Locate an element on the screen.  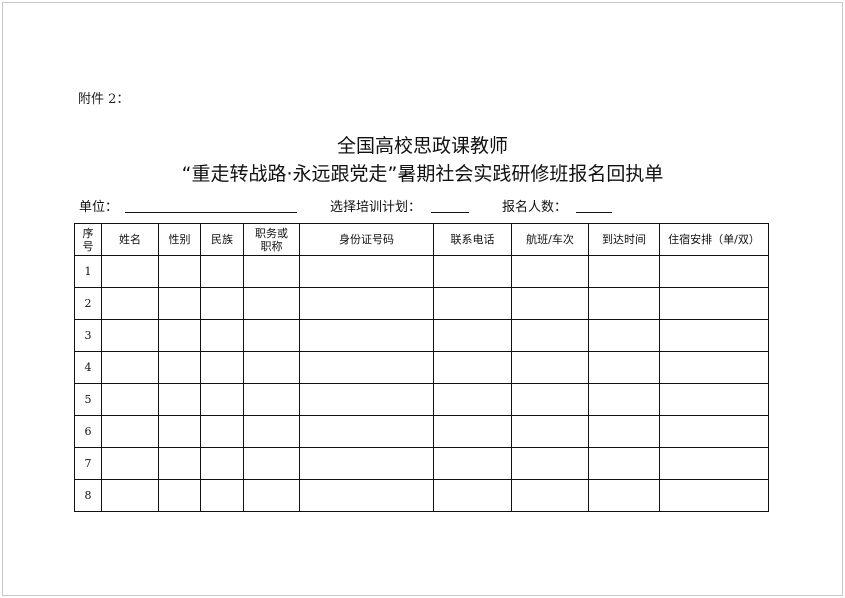
table-row: 1 is located at coordinates (421, 271).